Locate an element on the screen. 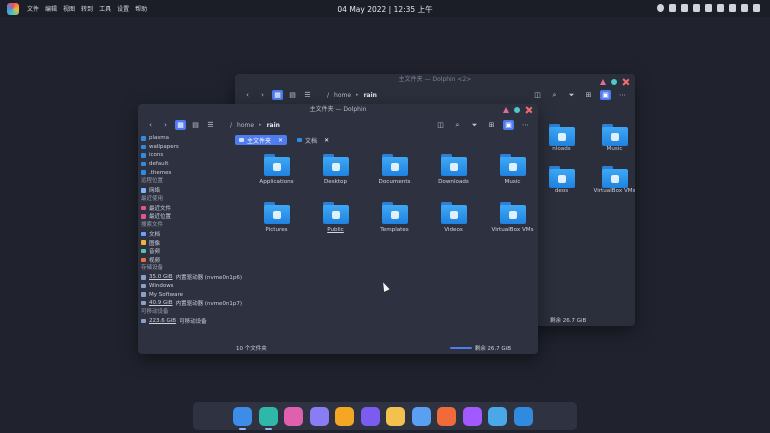 This screenshot has height=433, width=770. cozy-music-icon is located at coordinates (293, 416).